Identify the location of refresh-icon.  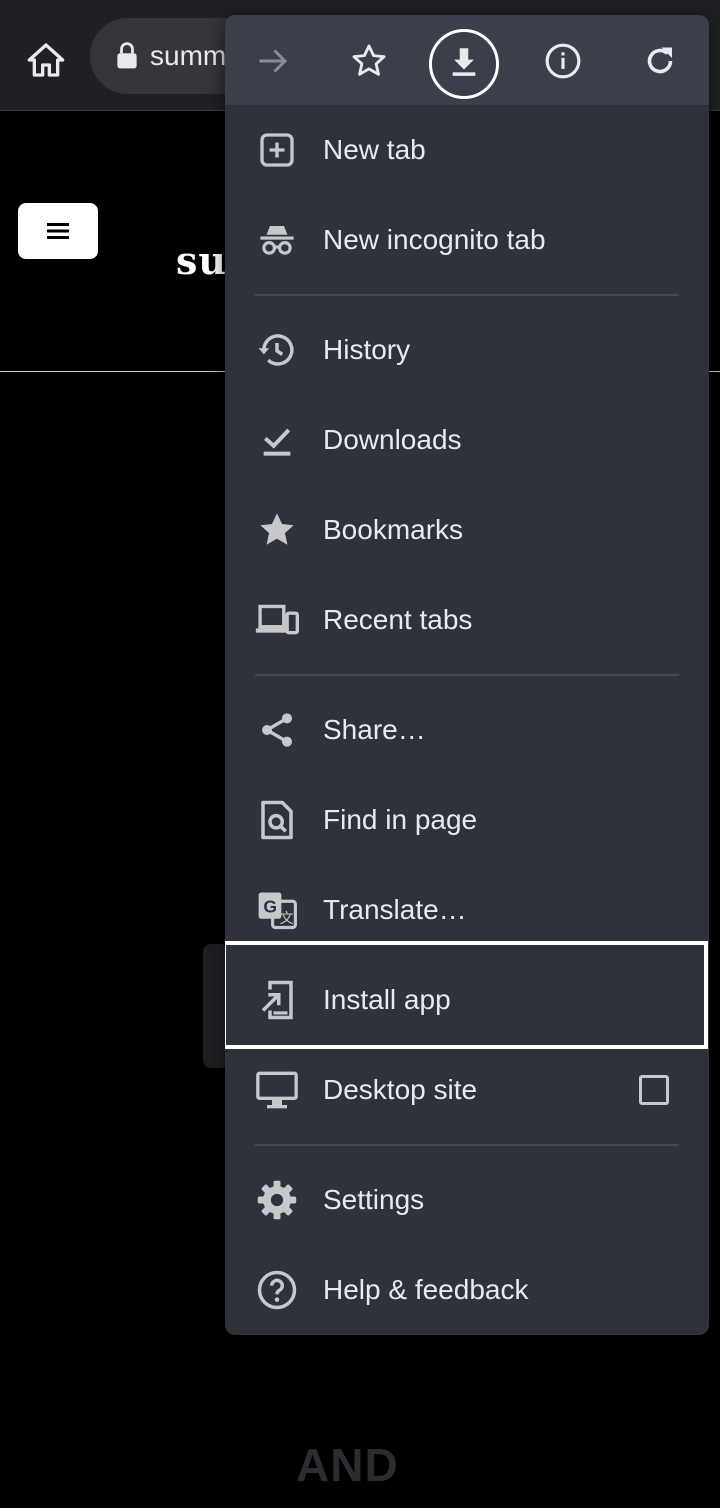
(660, 60).